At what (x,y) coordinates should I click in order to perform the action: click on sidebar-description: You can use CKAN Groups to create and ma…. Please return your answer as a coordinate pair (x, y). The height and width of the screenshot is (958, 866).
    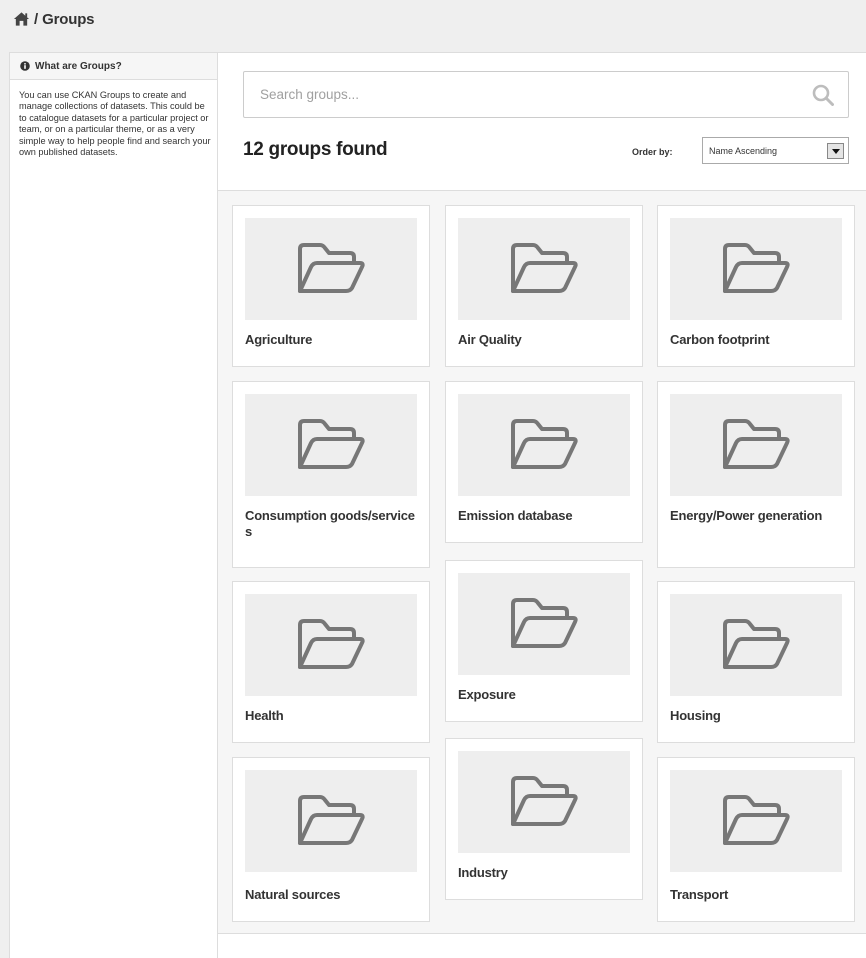
    Looking at the image, I should click on (115, 124).